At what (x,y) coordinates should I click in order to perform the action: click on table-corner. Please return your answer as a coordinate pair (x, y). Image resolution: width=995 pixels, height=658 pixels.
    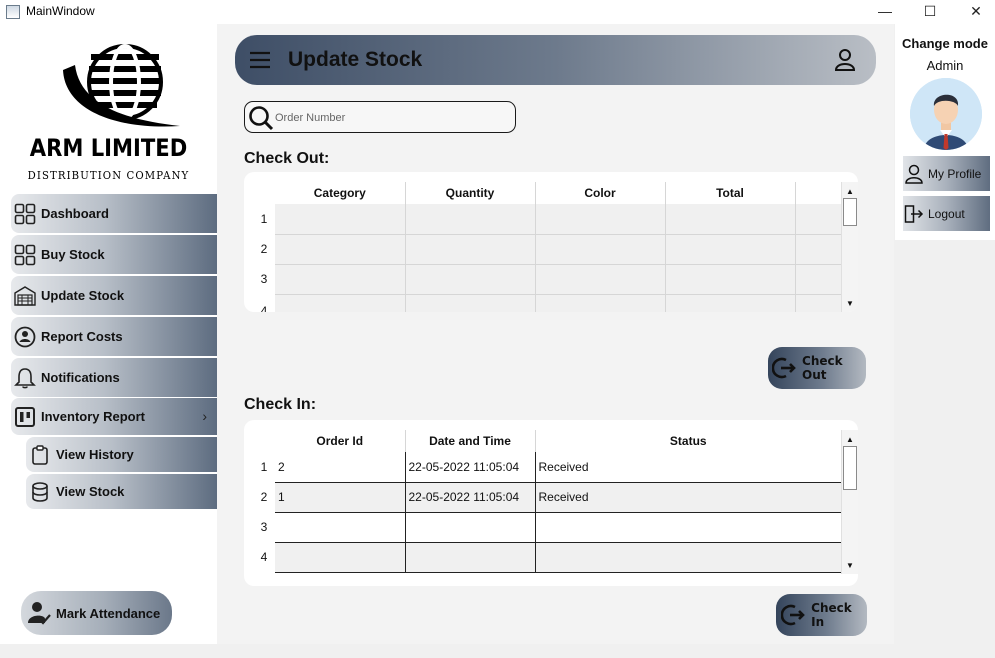
    Looking at the image, I should click on (264, 441).